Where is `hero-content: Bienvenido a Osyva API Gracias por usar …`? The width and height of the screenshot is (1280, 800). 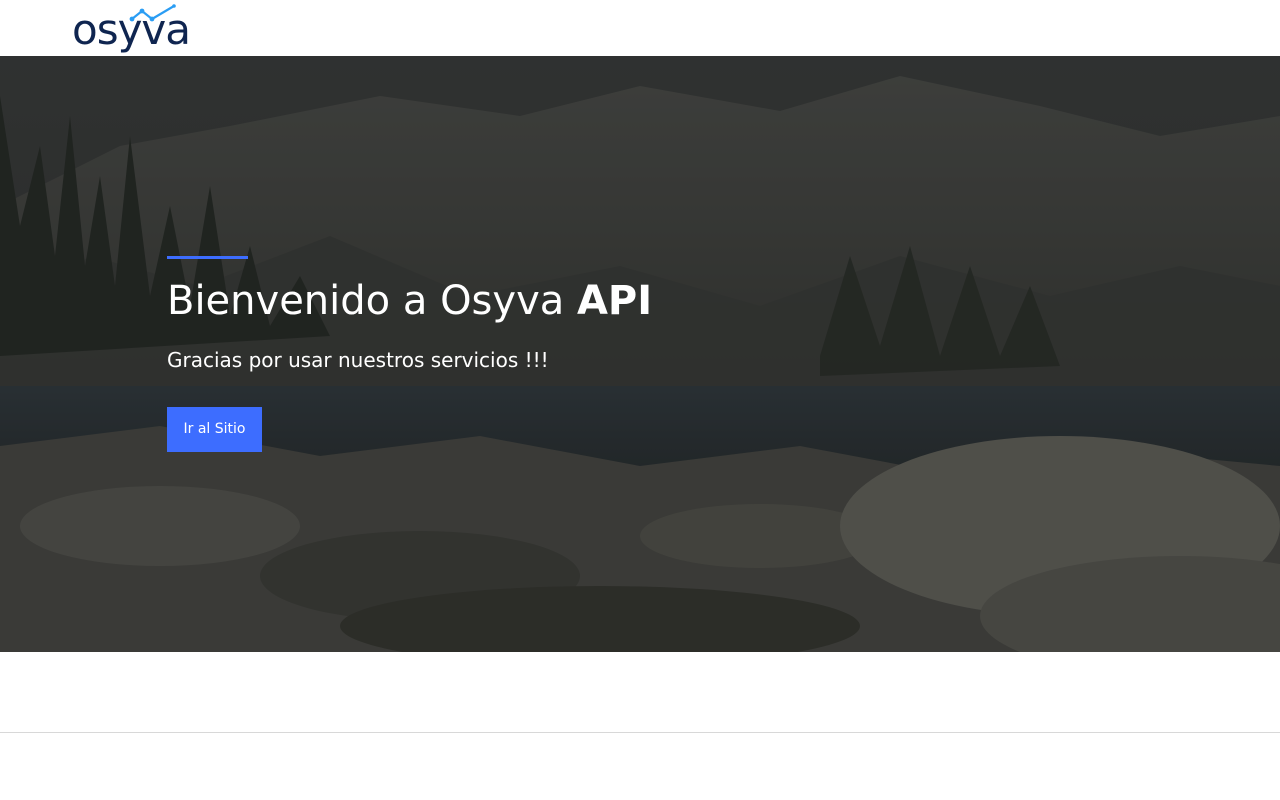
hero-content: Bienvenido a Osyva API Gracias por usar … is located at coordinates (517, 354).